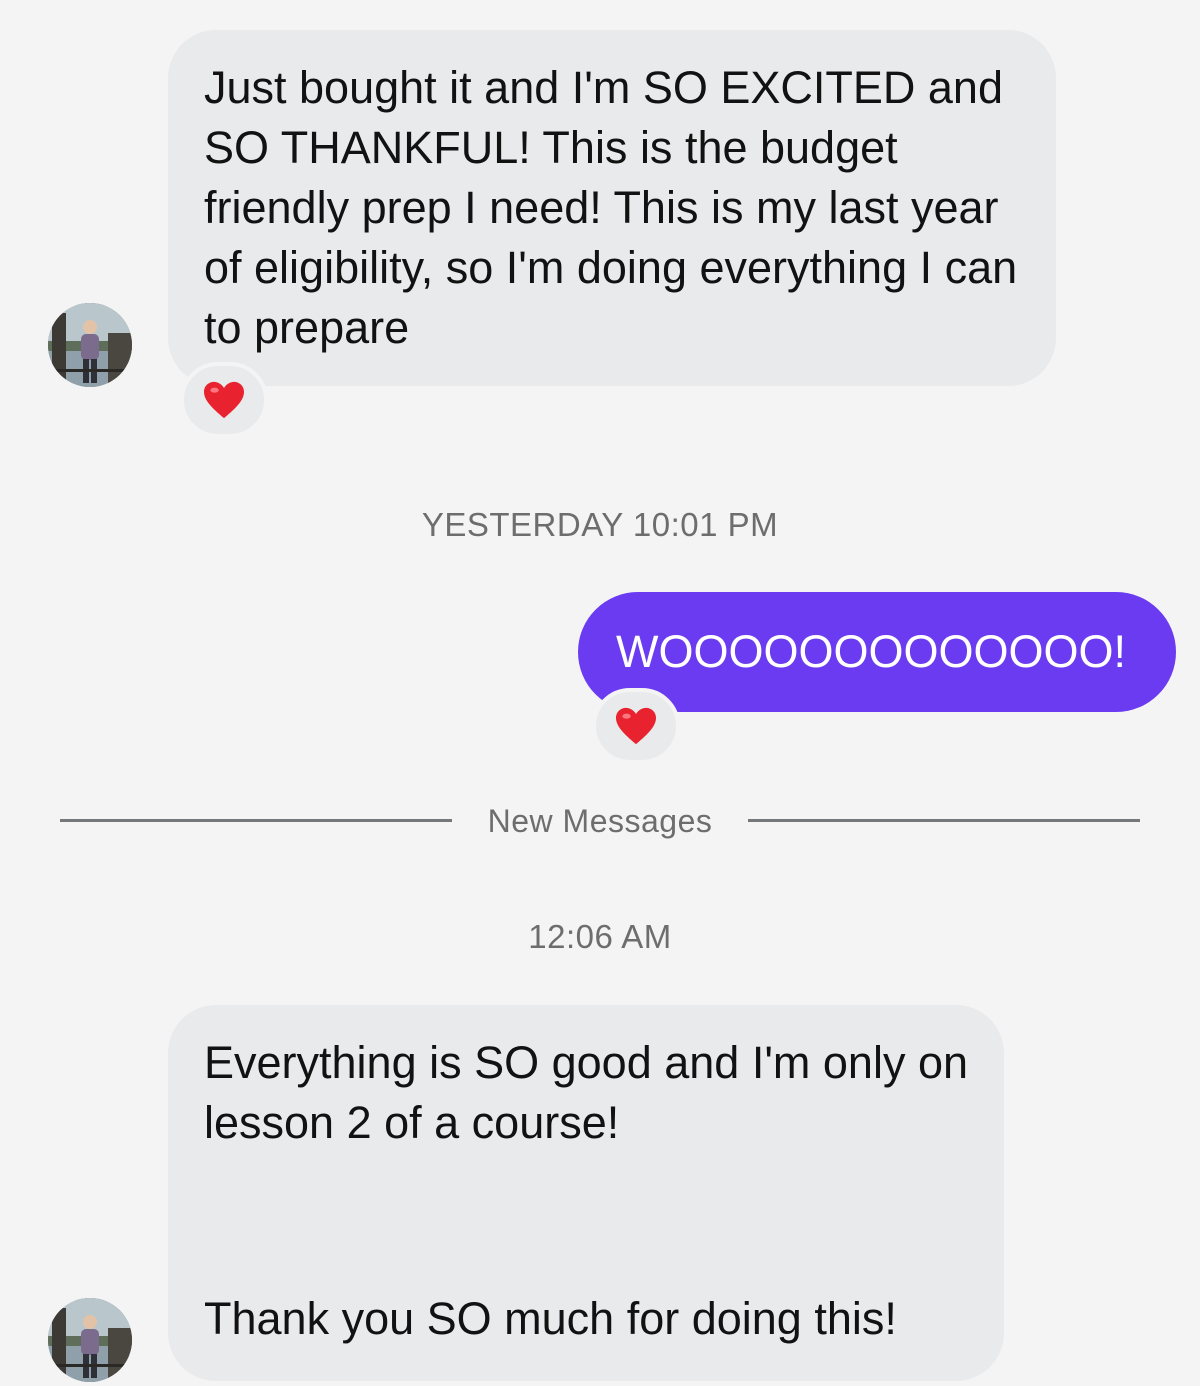 This screenshot has width=1200, height=1386. I want to click on message-text: WOOOOOOOOOOOOO!, so click(871, 651).